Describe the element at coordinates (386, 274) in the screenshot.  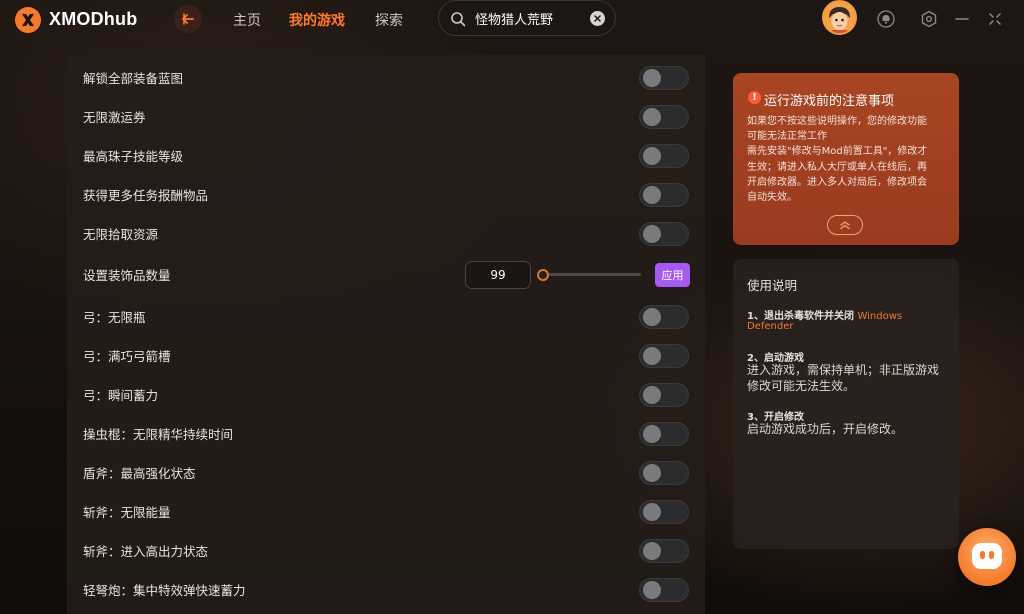
I see `mod-row-numeric: 设置装饰品数量 应用` at that location.